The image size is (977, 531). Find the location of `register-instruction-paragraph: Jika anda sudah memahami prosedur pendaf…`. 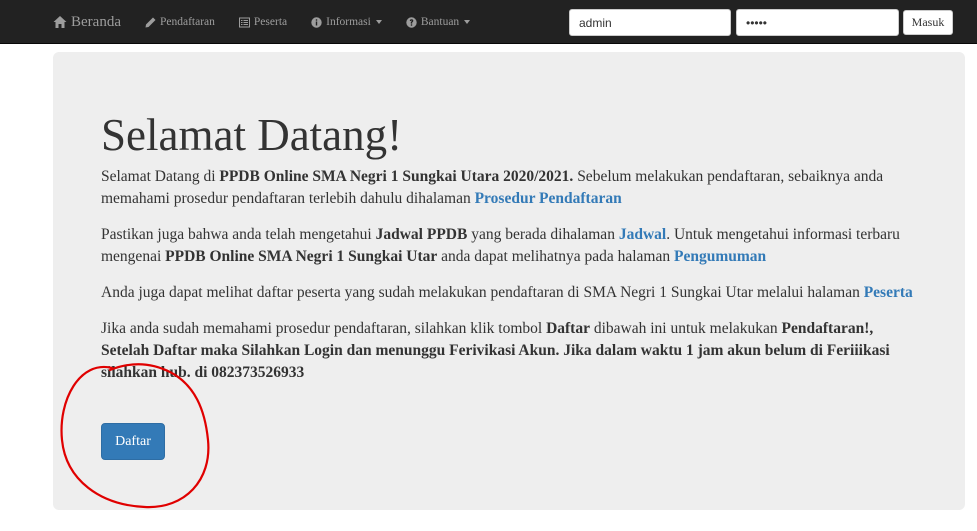

register-instruction-paragraph: Jika anda sudah memahami prosedur pendaf… is located at coordinates (495, 350).